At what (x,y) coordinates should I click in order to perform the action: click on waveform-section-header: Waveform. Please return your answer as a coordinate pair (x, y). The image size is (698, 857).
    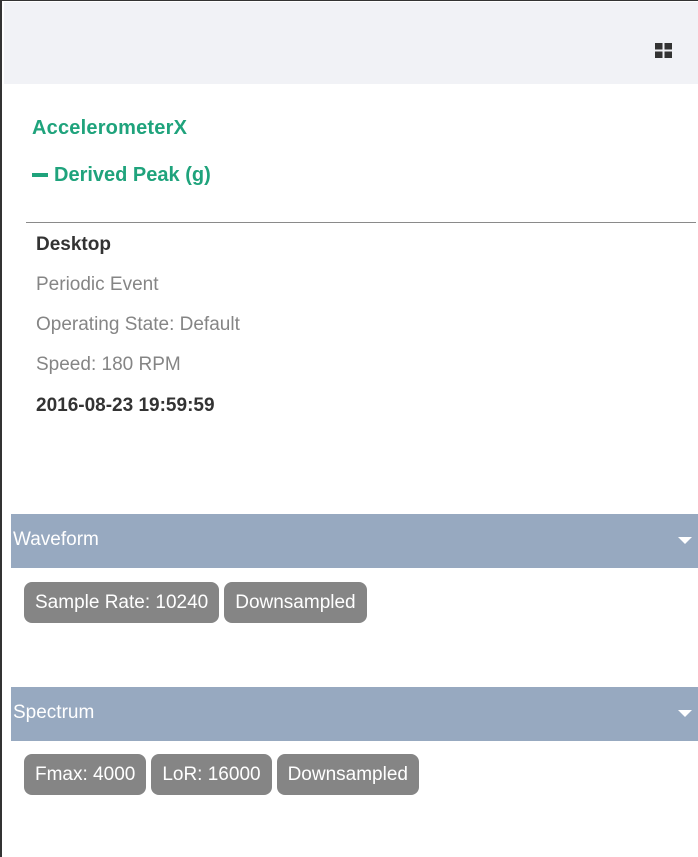
    Looking at the image, I should click on (354, 541).